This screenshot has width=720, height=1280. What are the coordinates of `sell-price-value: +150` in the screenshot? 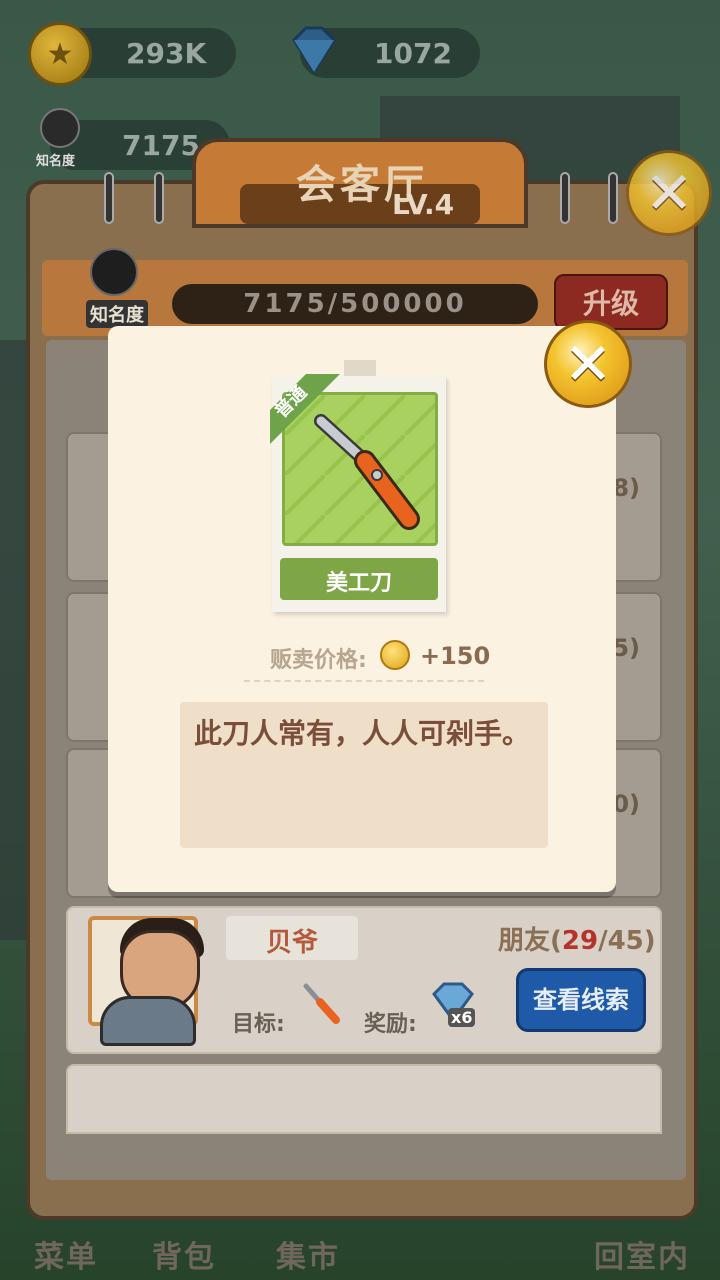 It's located at (455, 656).